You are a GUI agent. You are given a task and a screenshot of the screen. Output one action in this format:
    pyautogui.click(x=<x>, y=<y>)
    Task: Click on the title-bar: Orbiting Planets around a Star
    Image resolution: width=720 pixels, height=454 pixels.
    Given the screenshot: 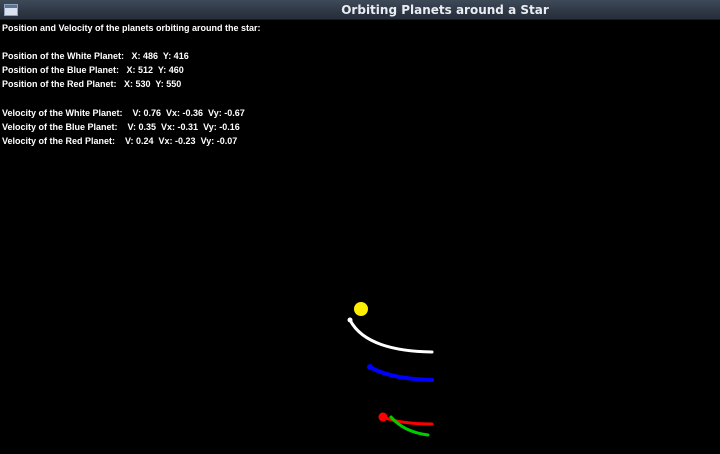 What is the action you would take?
    pyautogui.click(x=360, y=10)
    